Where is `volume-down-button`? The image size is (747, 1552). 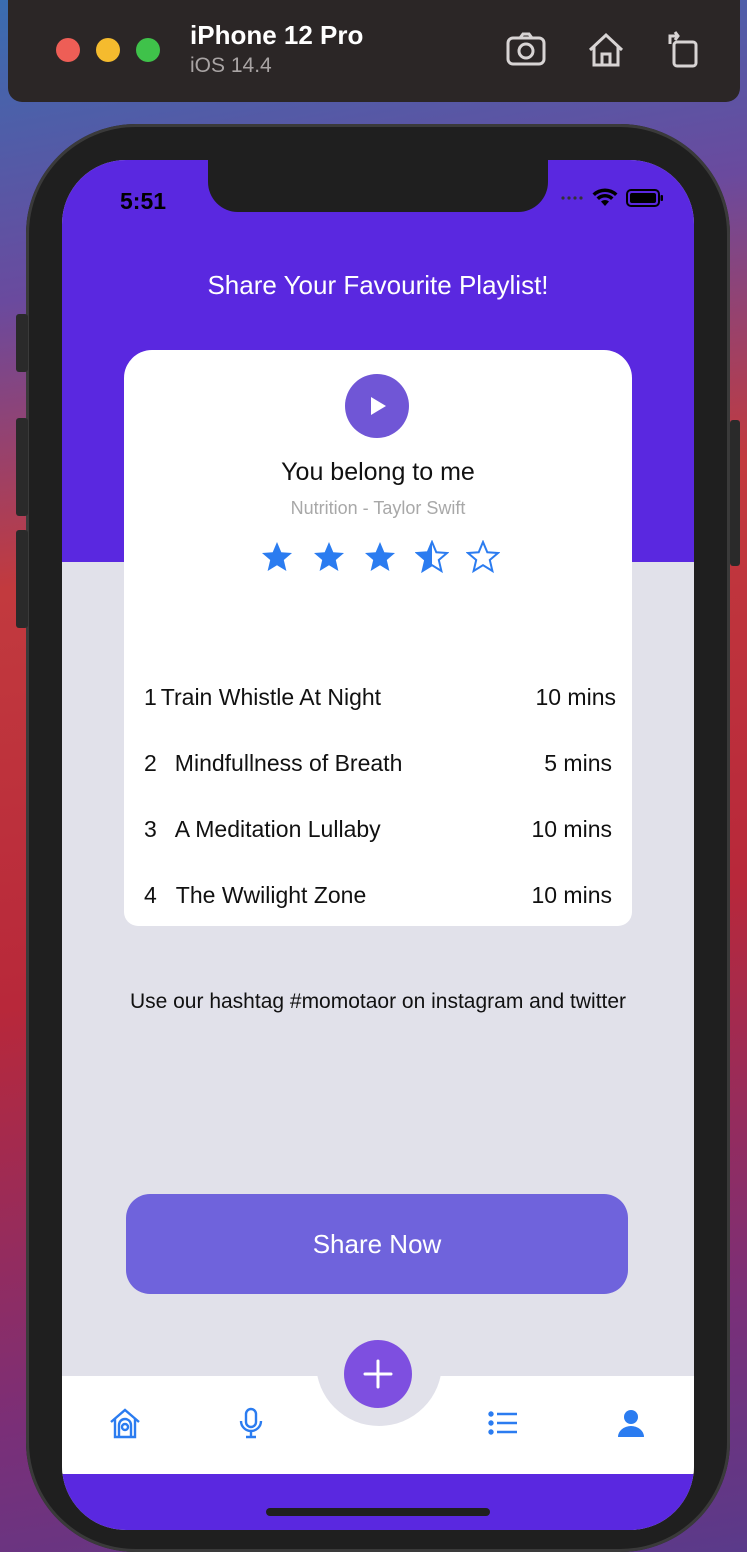 volume-down-button is located at coordinates (22, 579).